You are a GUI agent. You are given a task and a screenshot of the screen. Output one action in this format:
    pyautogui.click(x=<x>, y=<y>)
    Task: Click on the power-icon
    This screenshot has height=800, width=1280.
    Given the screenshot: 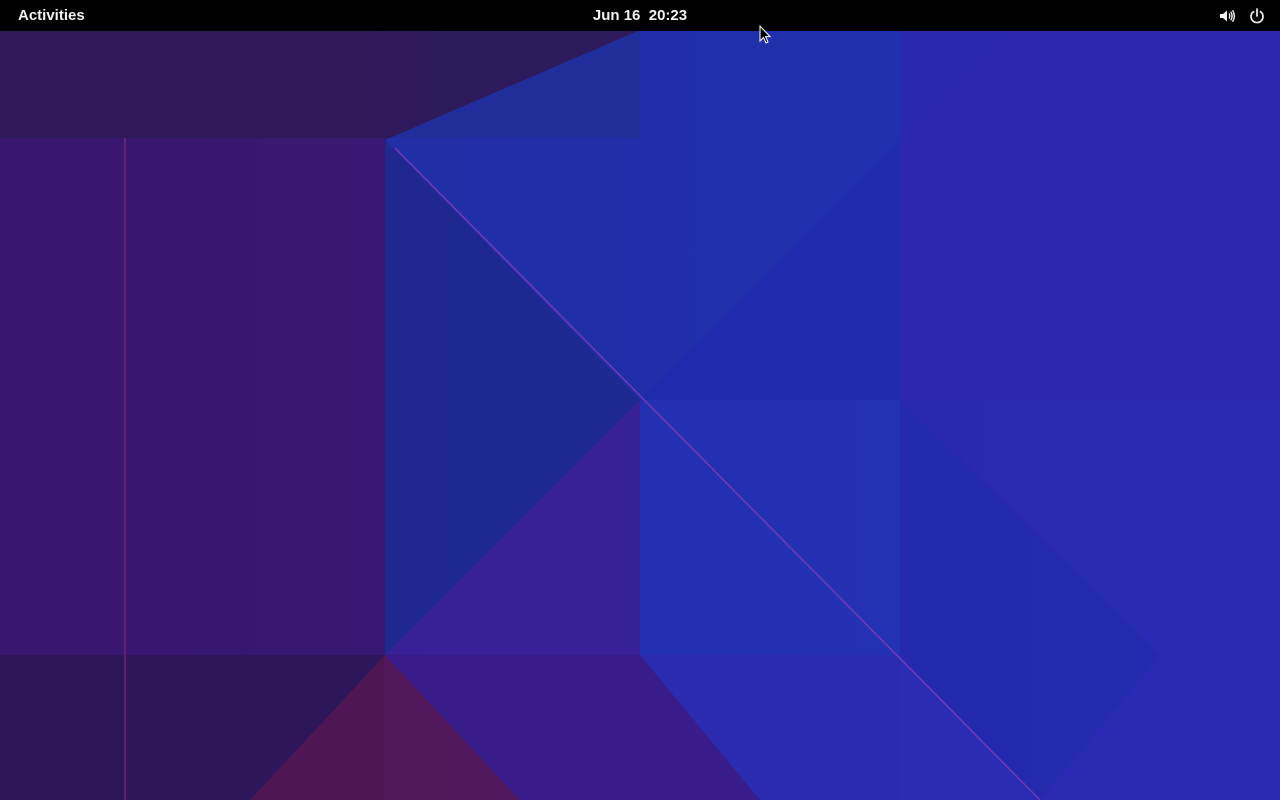 What is the action you would take?
    pyautogui.click(x=1257, y=15)
    